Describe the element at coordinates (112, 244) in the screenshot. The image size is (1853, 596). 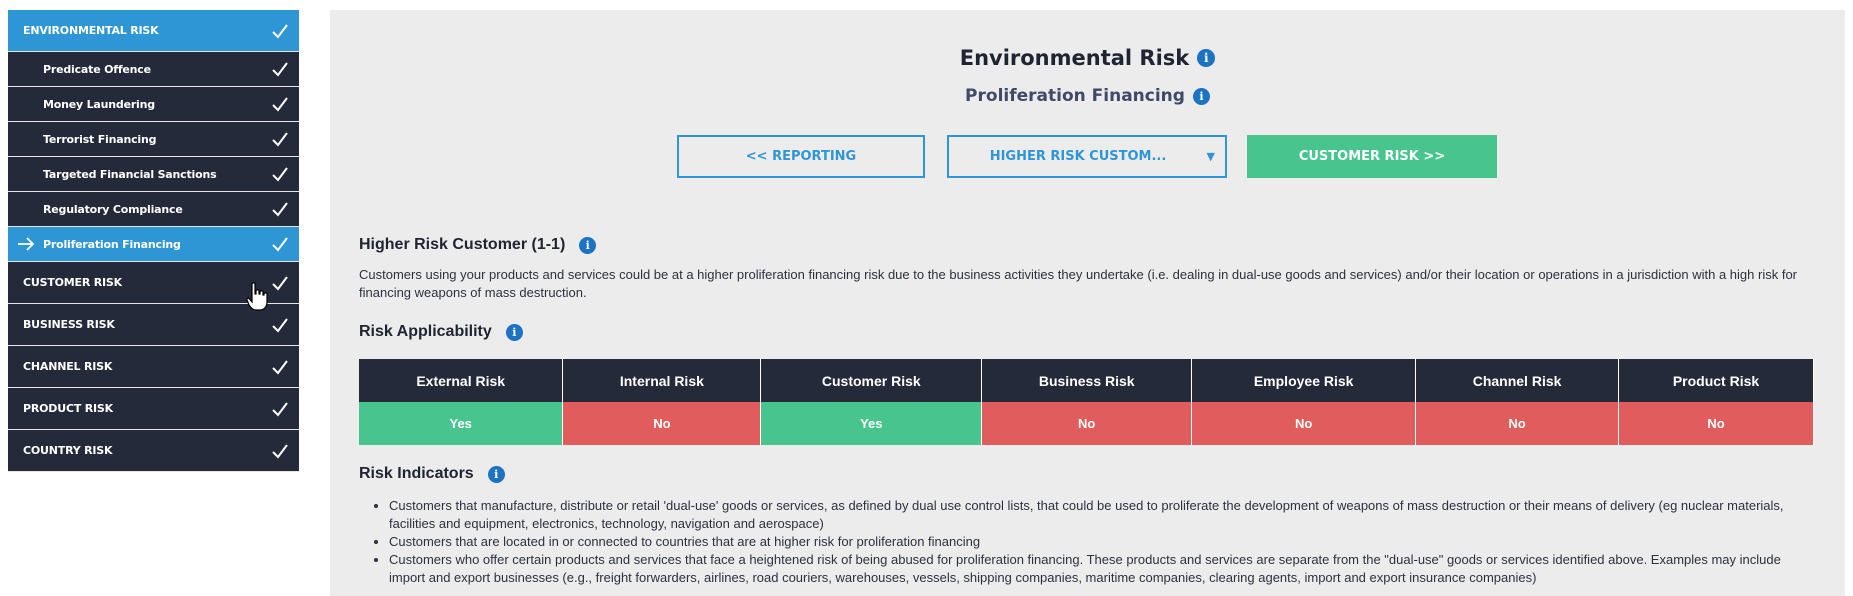
I see `sidebar-item-label: Proliferation Financing` at that location.